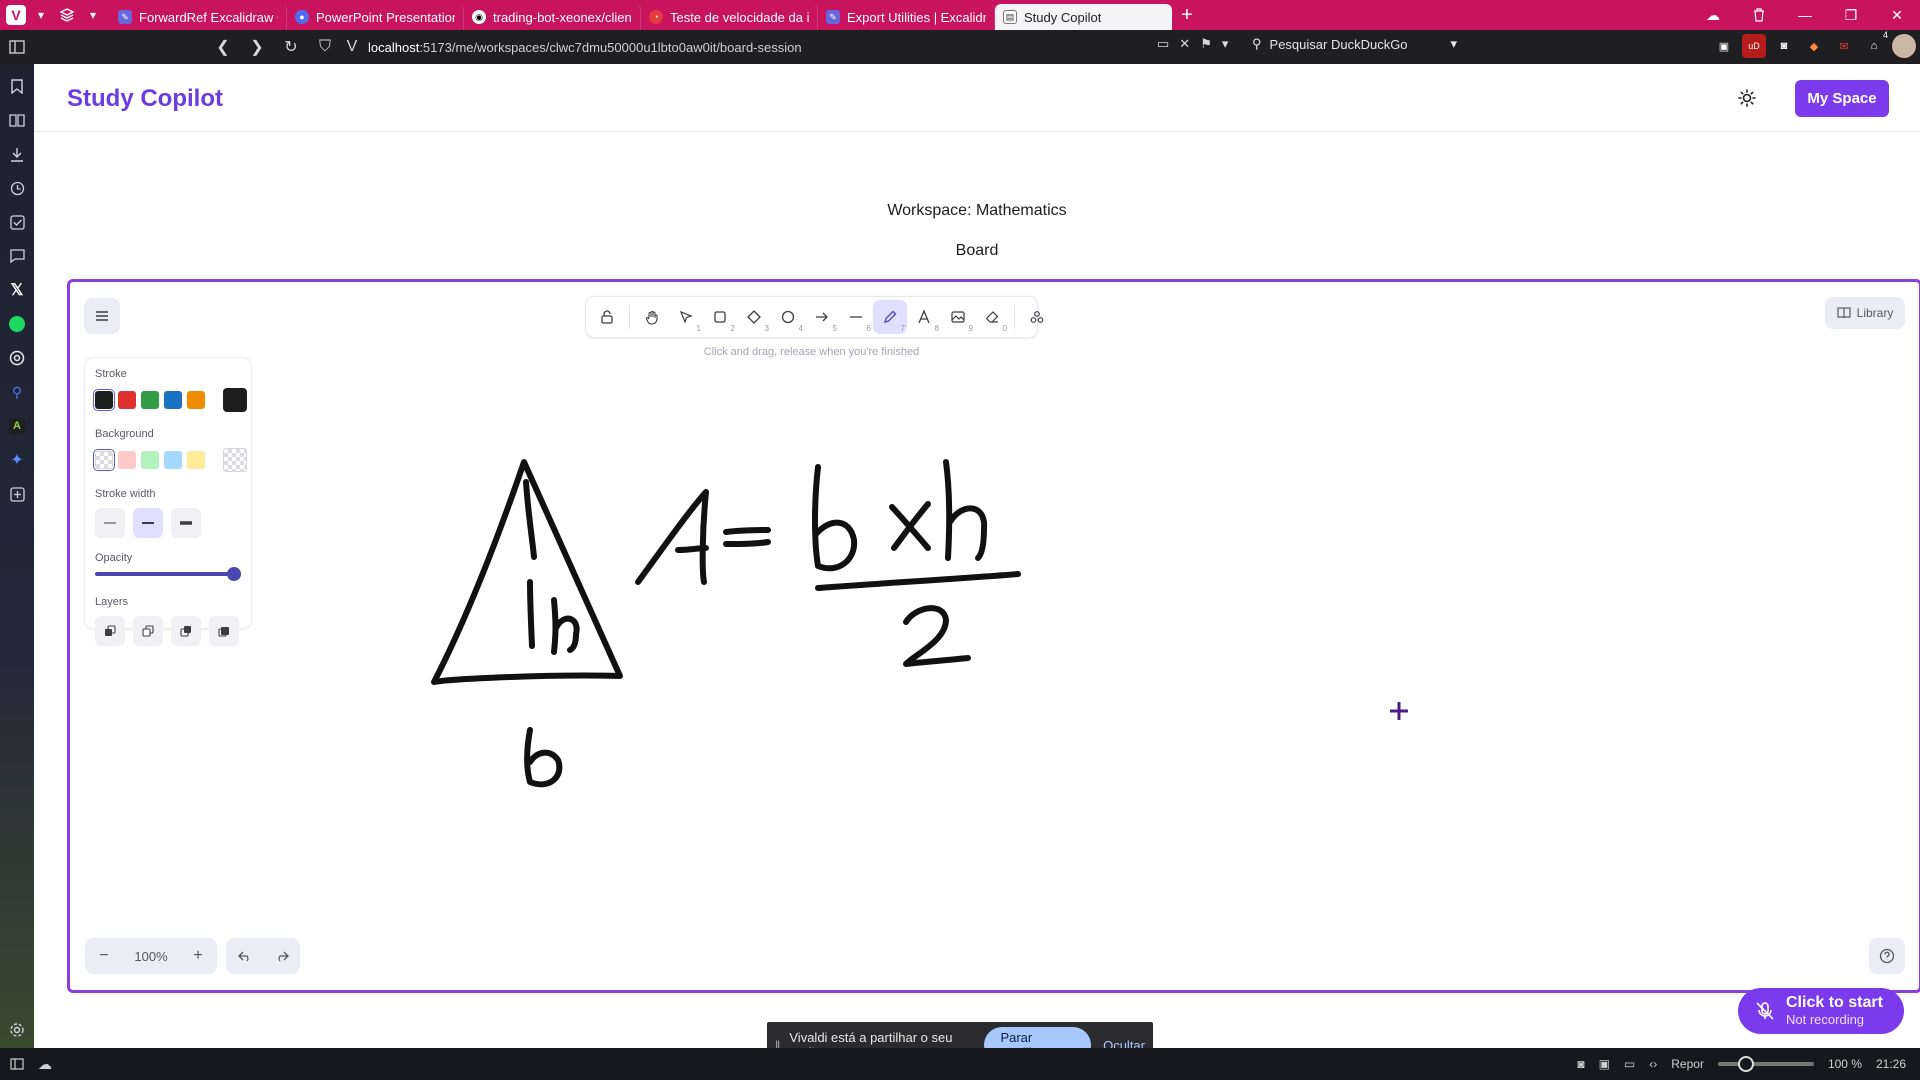 This screenshot has width=1920, height=1080. Describe the element at coordinates (127, 460) in the screenshot. I see `background-swatch-pink` at that location.